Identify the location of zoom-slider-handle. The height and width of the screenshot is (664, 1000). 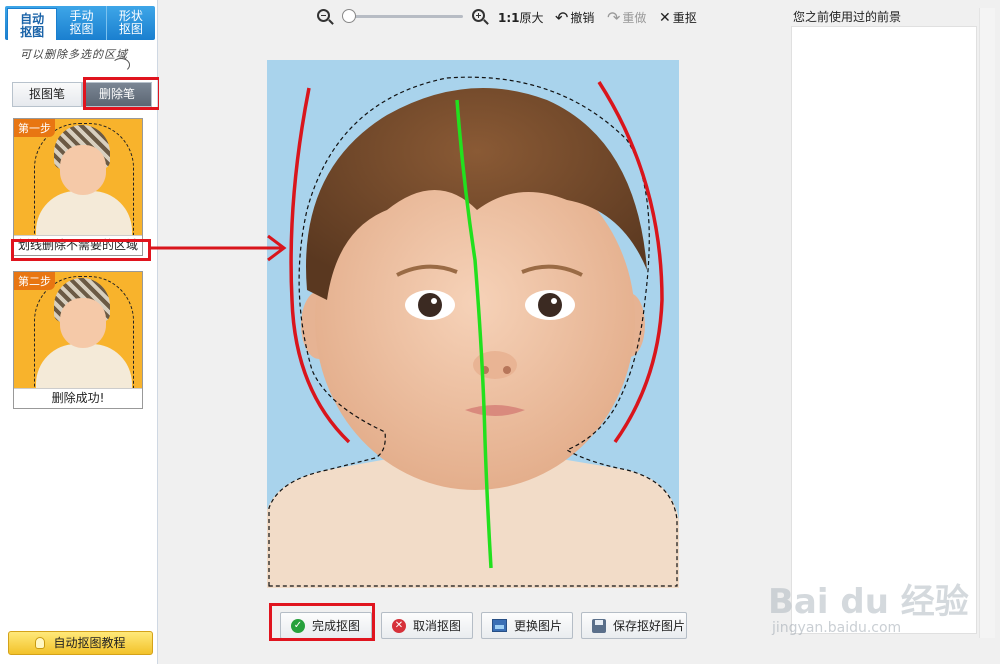
(349, 16).